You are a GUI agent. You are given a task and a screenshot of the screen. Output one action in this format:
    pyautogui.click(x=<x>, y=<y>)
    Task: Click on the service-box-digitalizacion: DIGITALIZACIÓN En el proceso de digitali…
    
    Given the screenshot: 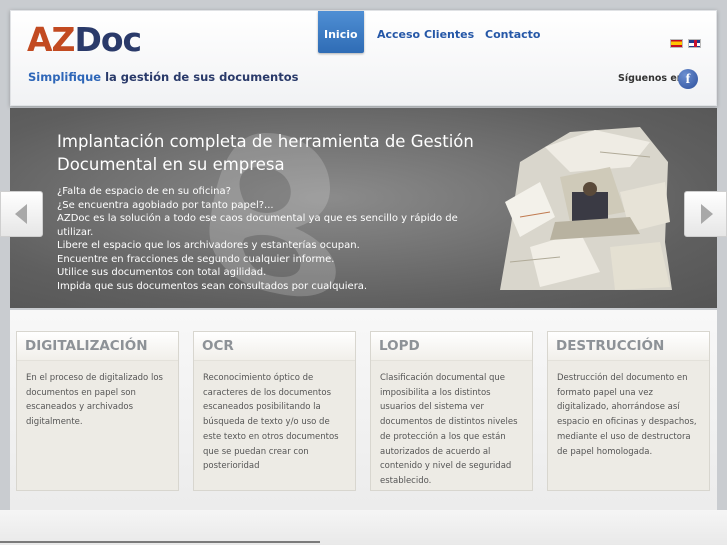 What is the action you would take?
    pyautogui.click(x=97, y=411)
    